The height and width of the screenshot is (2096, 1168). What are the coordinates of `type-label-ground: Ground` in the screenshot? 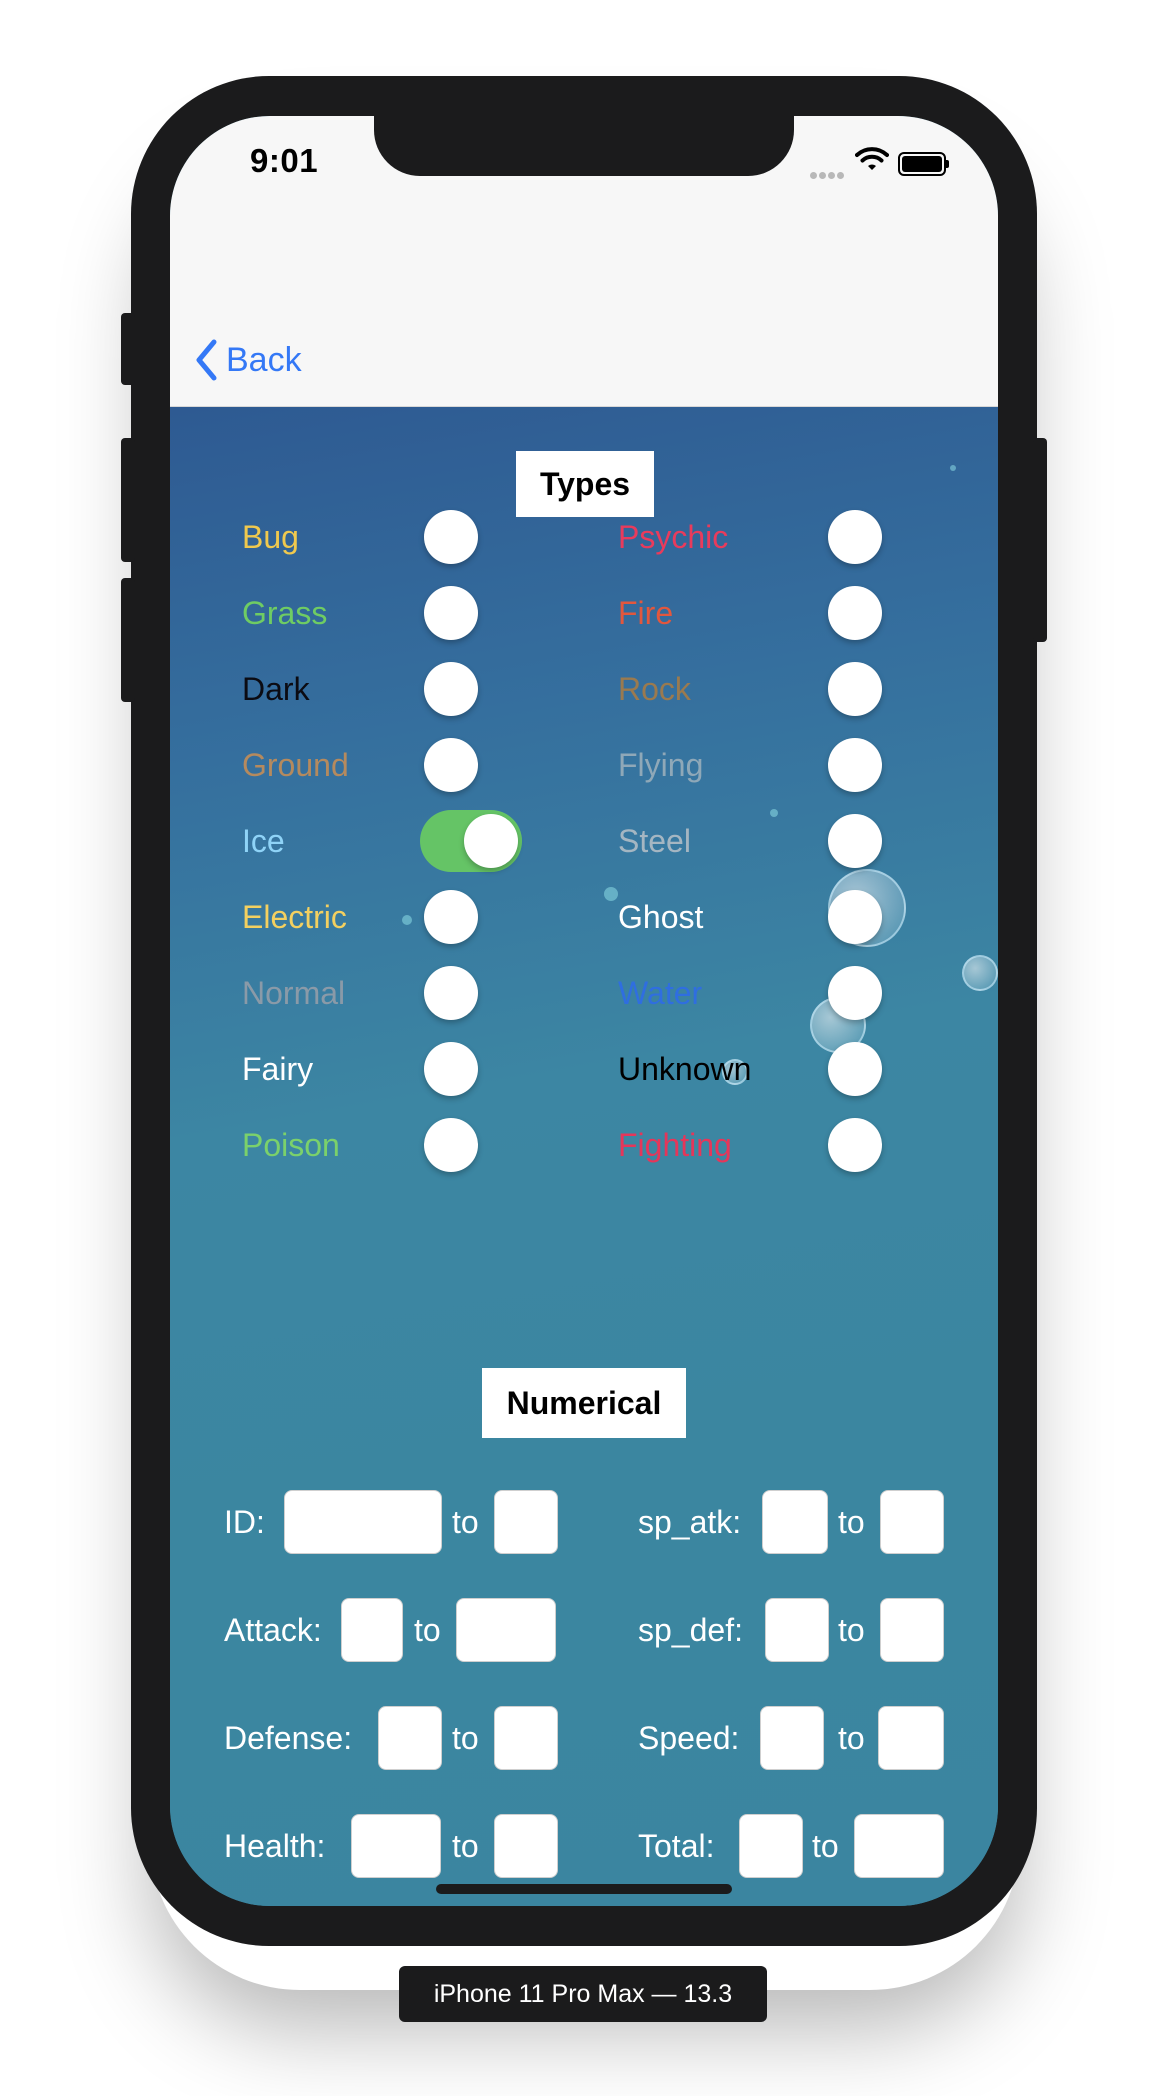 It's located at (295, 765).